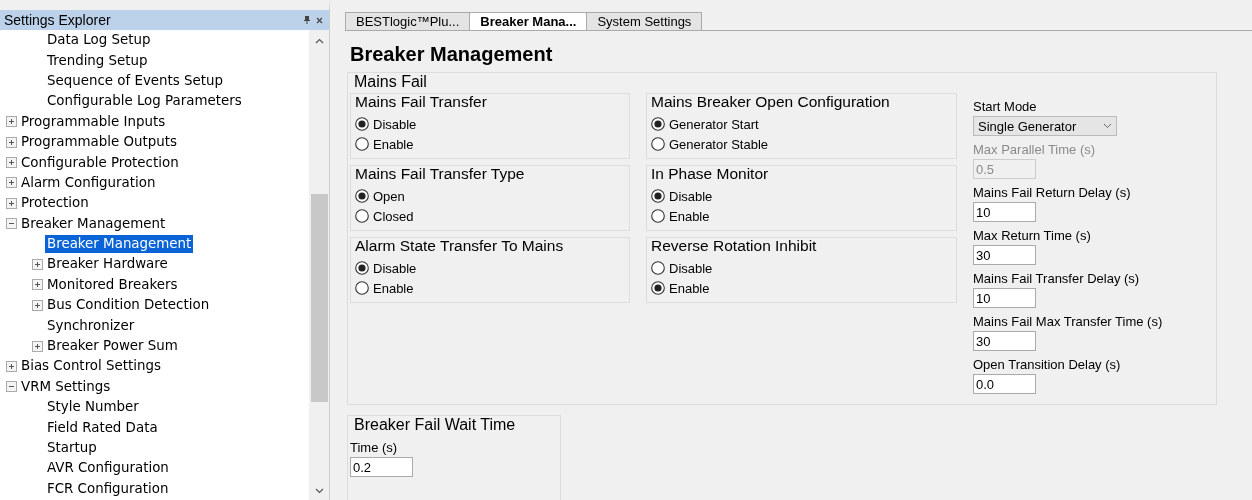 The height and width of the screenshot is (500, 1252). Describe the element at coordinates (452, 54) in the screenshot. I see `page-title: Breaker Management` at that location.